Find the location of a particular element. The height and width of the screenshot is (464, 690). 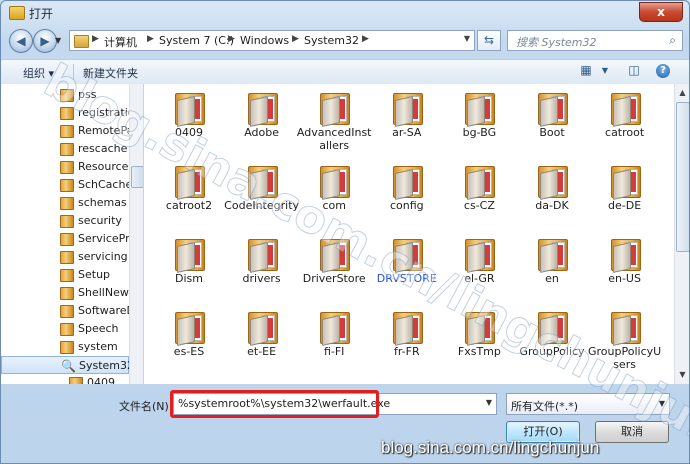

tree-item: servicing is located at coordinates (65, 257).